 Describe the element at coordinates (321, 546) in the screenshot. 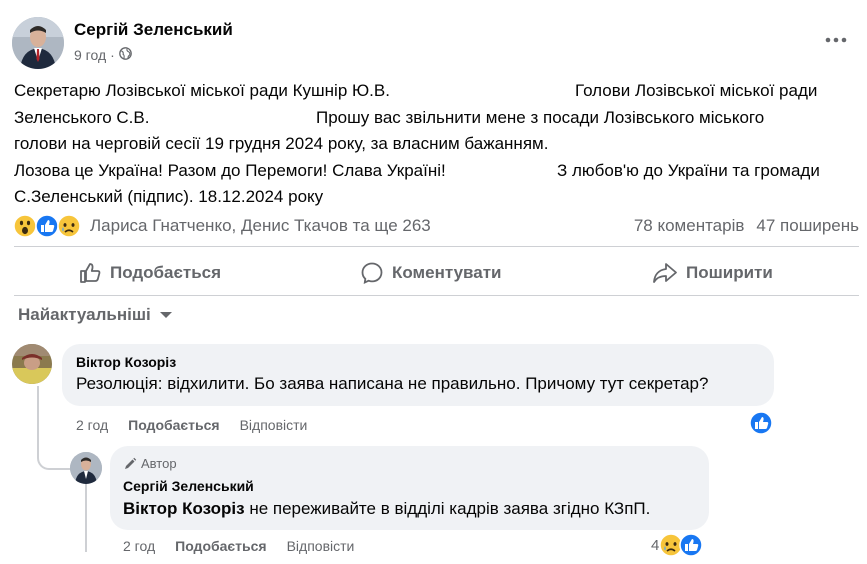

I see `reply-reply-button: Відповісти` at that location.